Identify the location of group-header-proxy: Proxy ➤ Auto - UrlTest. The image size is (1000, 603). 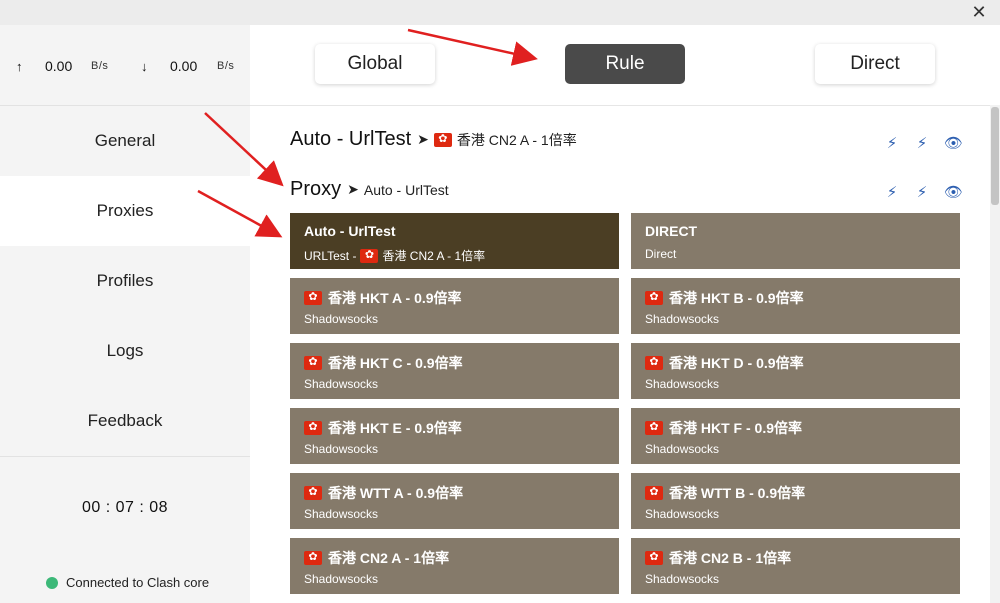
(369, 189).